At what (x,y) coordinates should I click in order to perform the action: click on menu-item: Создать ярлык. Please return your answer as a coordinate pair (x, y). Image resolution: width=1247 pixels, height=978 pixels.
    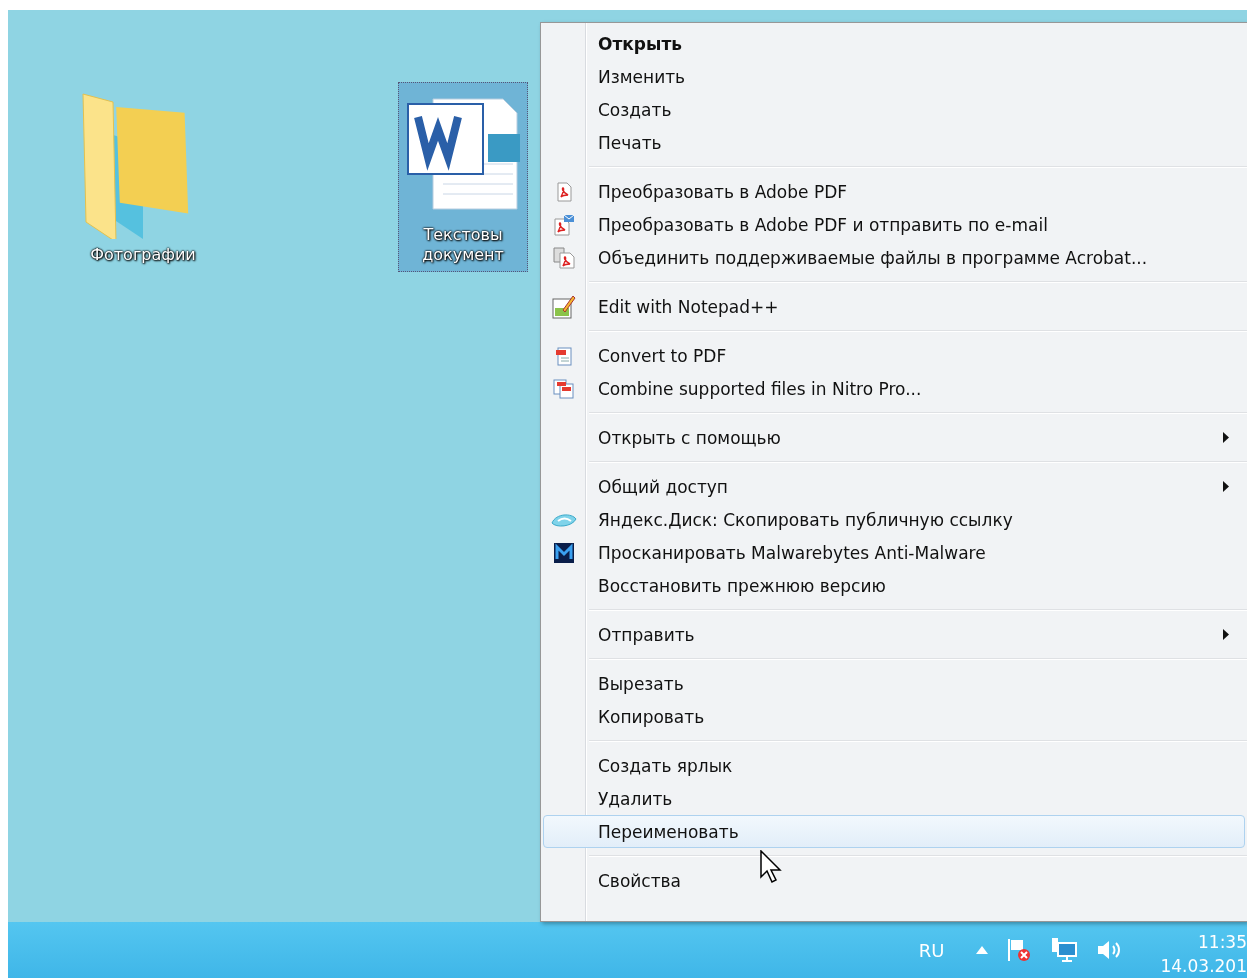
    Looking at the image, I should click on (894, 765).